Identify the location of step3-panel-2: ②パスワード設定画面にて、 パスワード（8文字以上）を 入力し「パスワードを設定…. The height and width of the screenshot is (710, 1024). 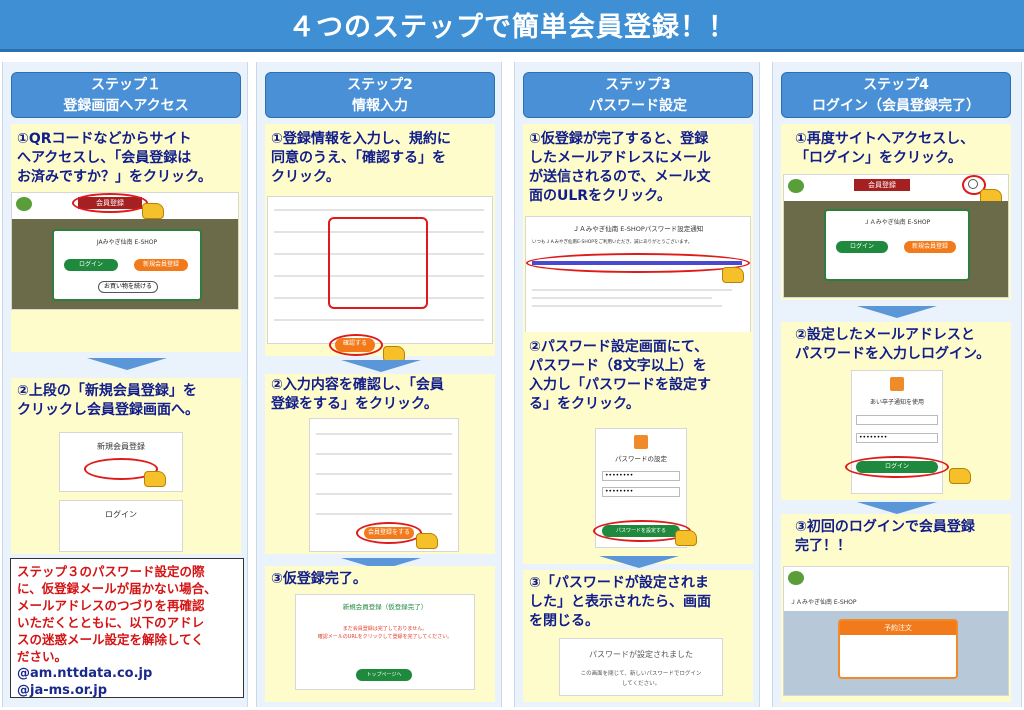
(638, 448).